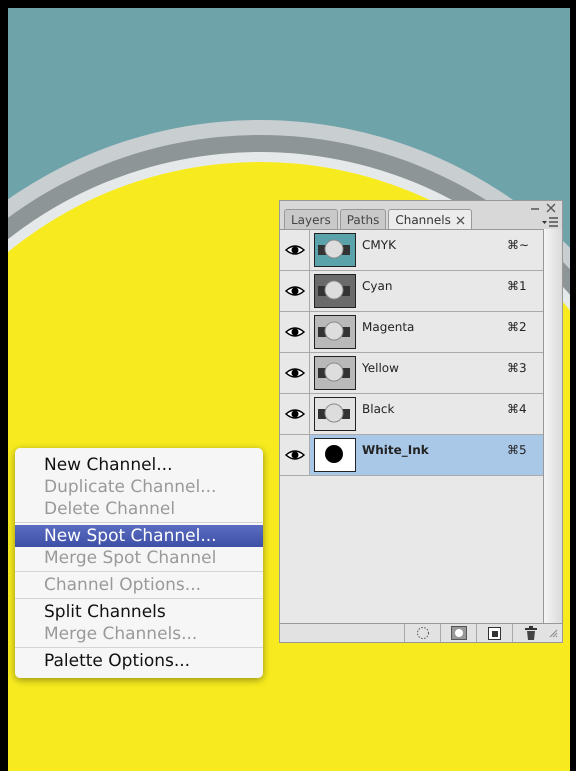  I want to click on channel-row: Magenta ⌘2, so click(411, 332).